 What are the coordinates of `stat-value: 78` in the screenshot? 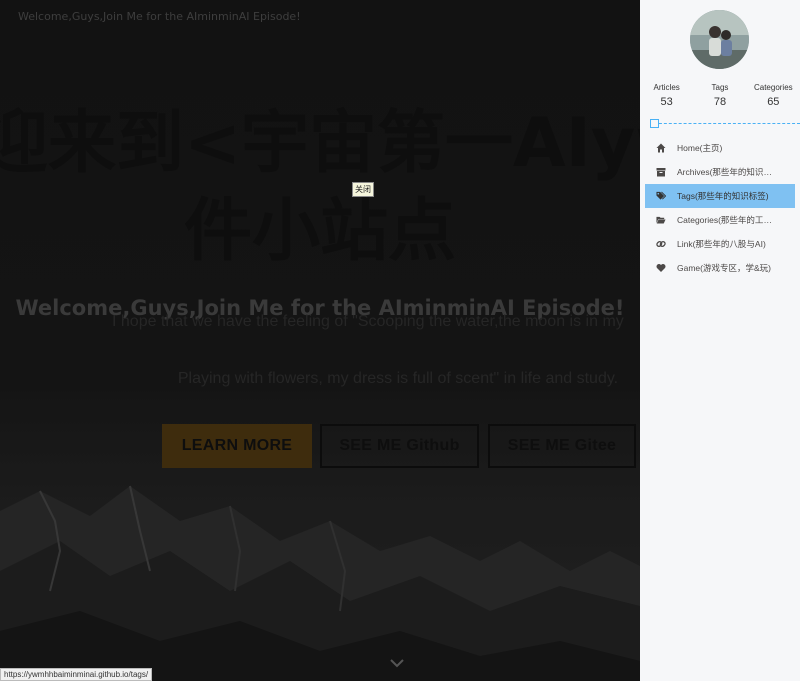 It's located at (720, 102).